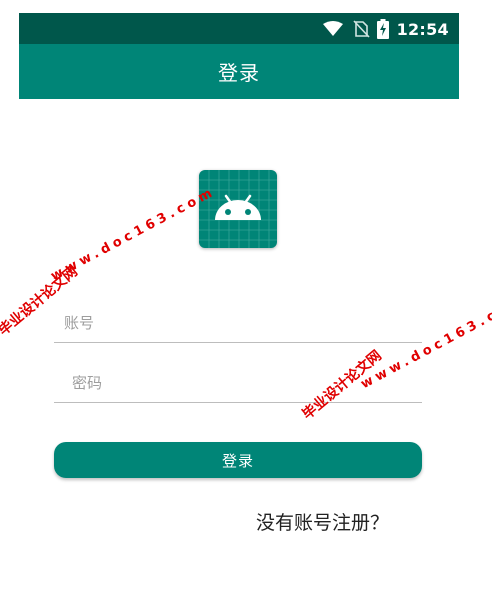 The width and height of the screenshot is (492, 598). I want to click on no-sim-icon, so click(361, 29).